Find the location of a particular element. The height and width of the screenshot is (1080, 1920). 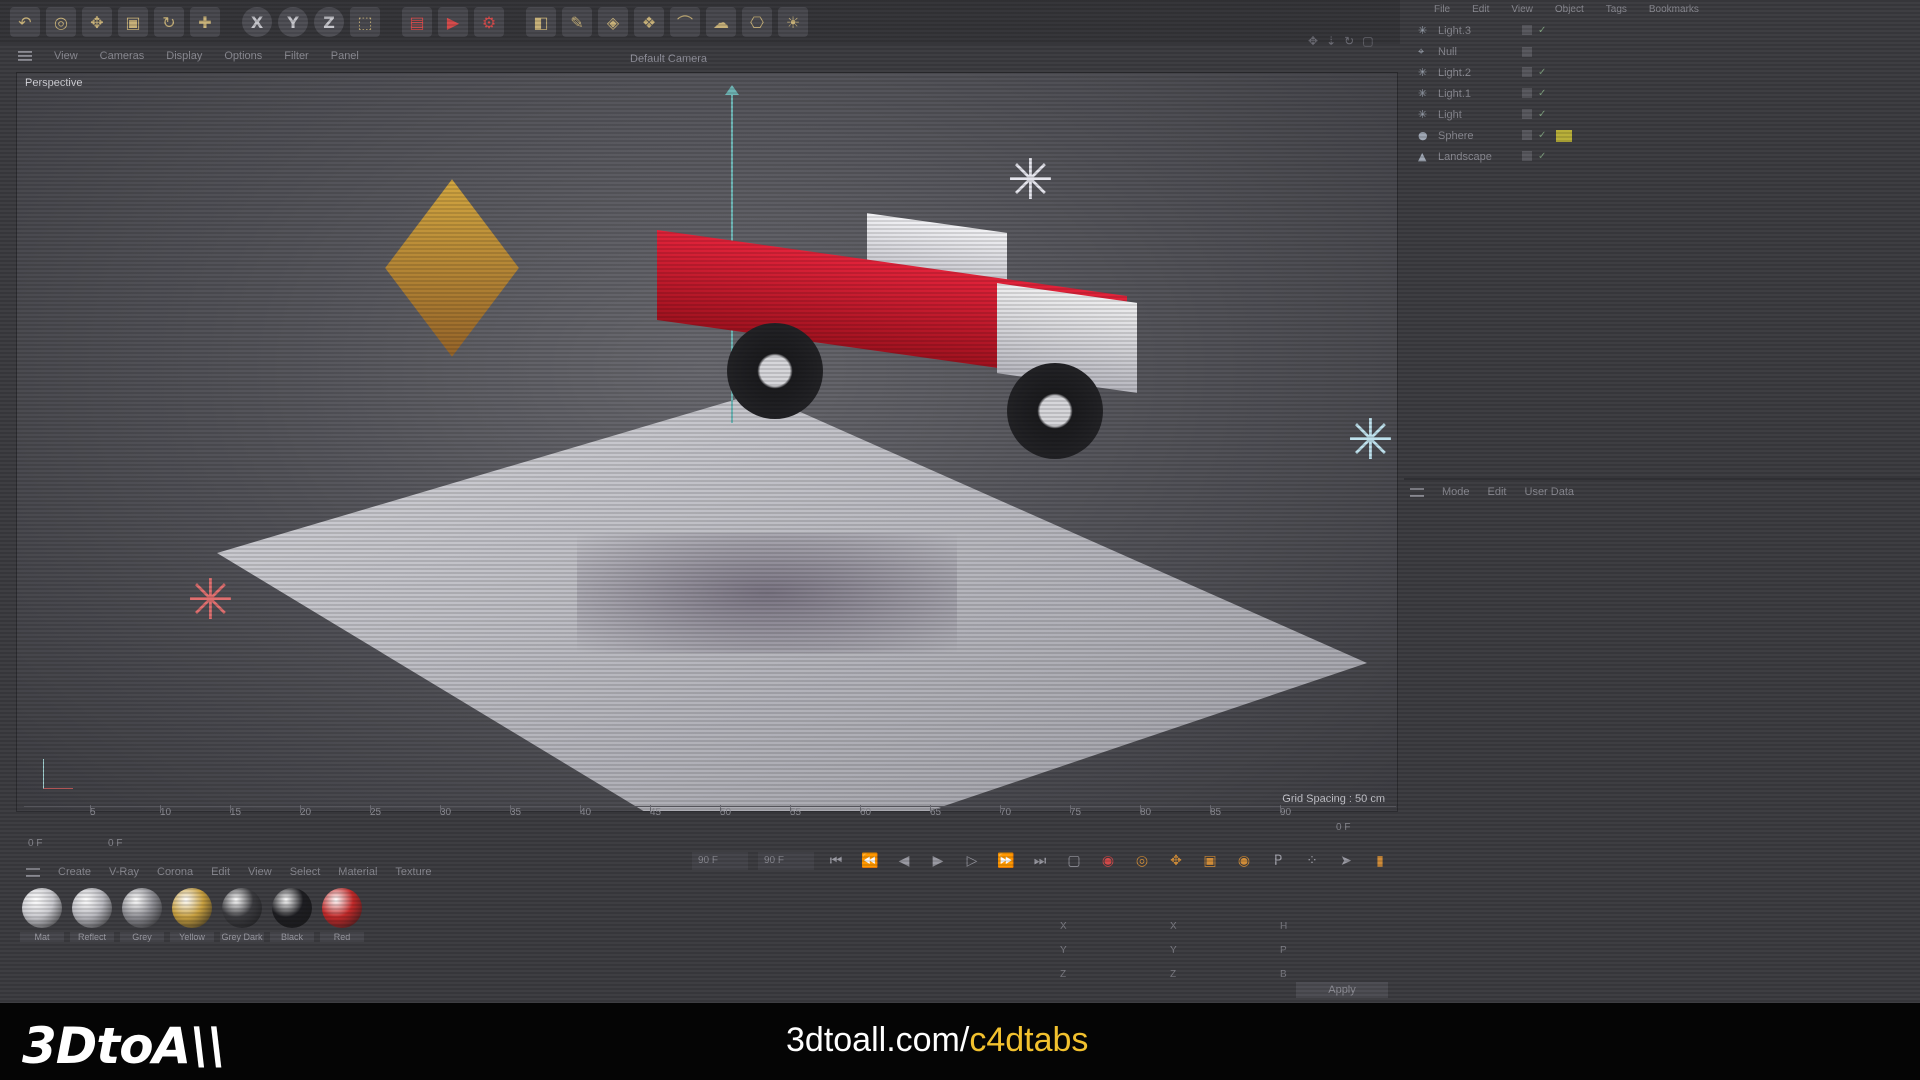

attribute-menu-icon is located at coordinates (1417, 492).